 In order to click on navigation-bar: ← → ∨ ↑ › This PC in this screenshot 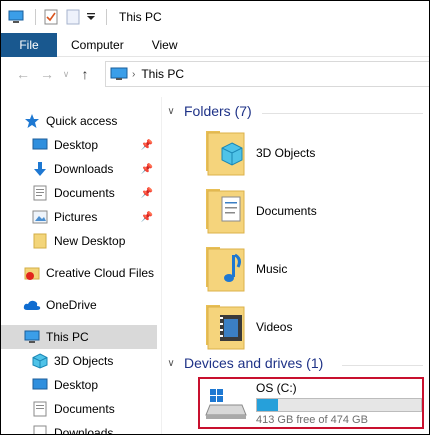, I will do `click(215, 74)`.